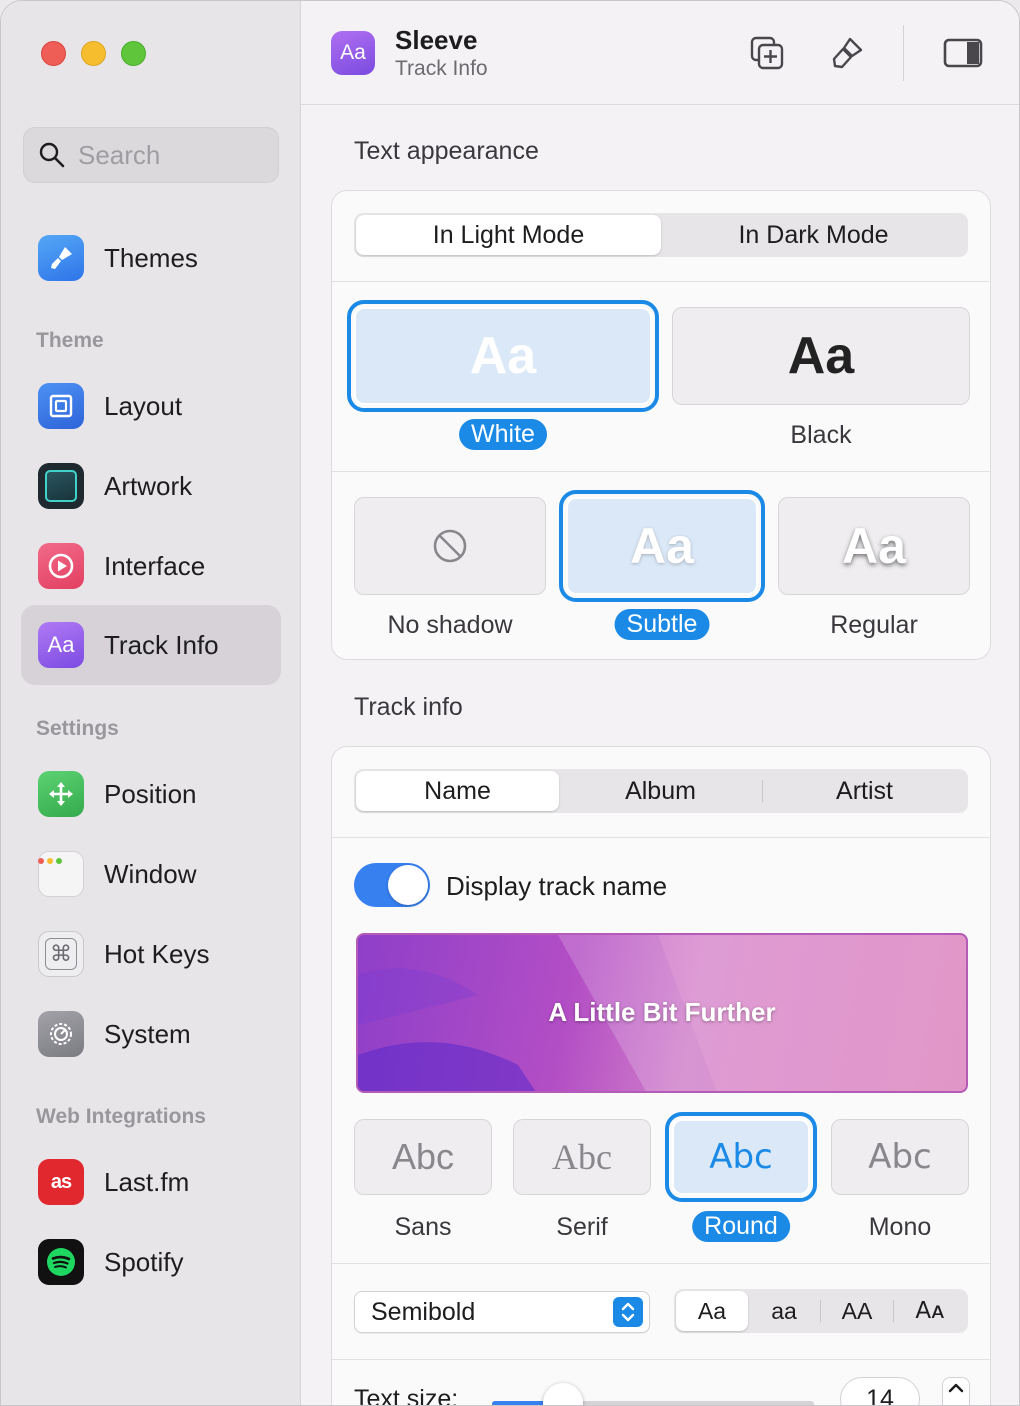 This screenshot has height=1406, width=1020. What do you see at coordinates (582, 1227) in the screenshot?
I see `font-serif-label: Serif` at bounding box center [582, 1227].